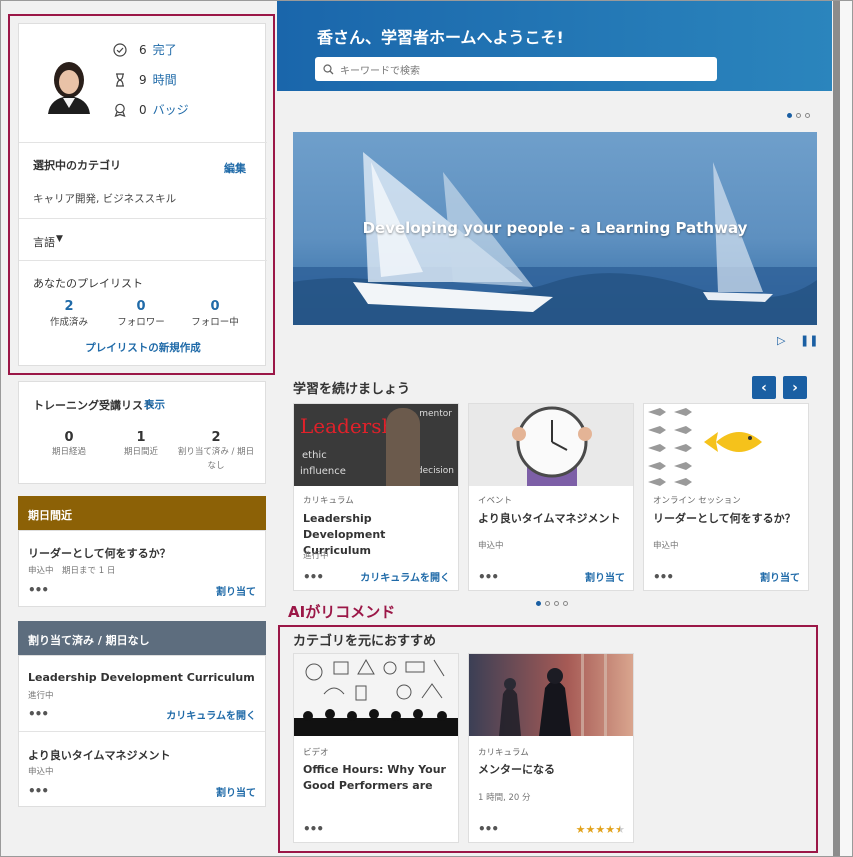  What do you see at coordinates (504, 798) in the screenshot?
I see `course-duration: 1 時間, 20 分` at bounding box center [504, 798].